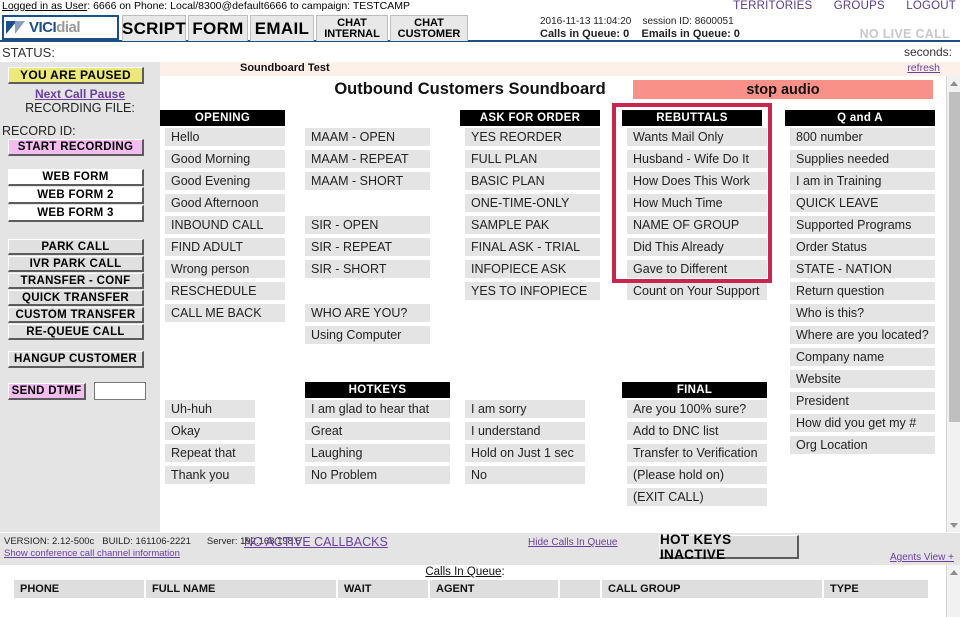  Describe the element at coordinates (76, 315) in the screenshot. I see `custom-transfer-button: CUSTOM TRANSFER` at that location.